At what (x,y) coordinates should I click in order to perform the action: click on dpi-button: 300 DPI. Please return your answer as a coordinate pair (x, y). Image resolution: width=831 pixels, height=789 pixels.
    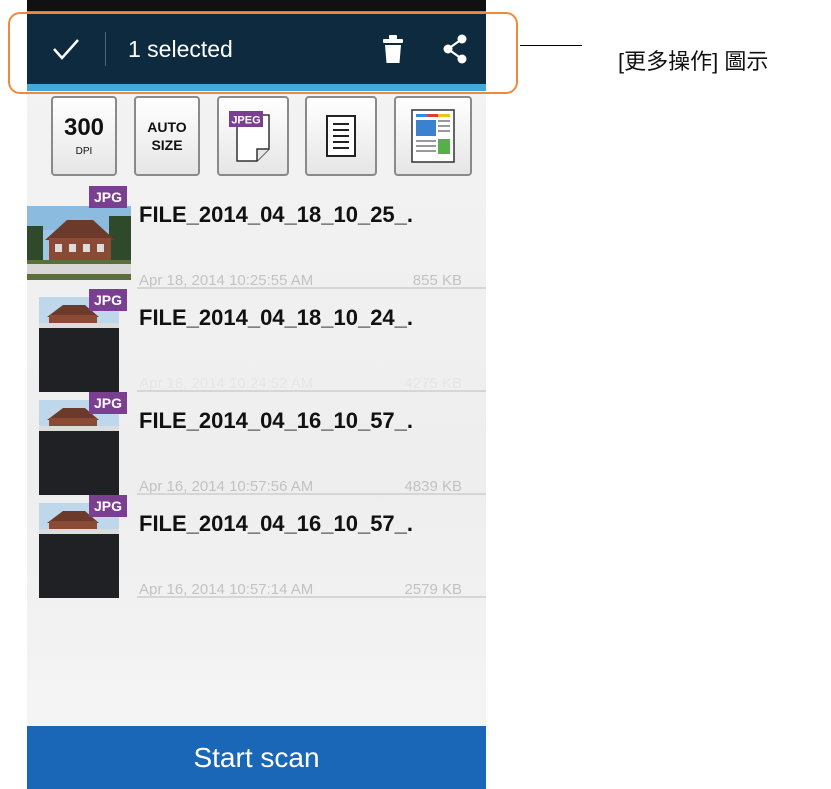
    Looking at the image, I should click on (84, 136).